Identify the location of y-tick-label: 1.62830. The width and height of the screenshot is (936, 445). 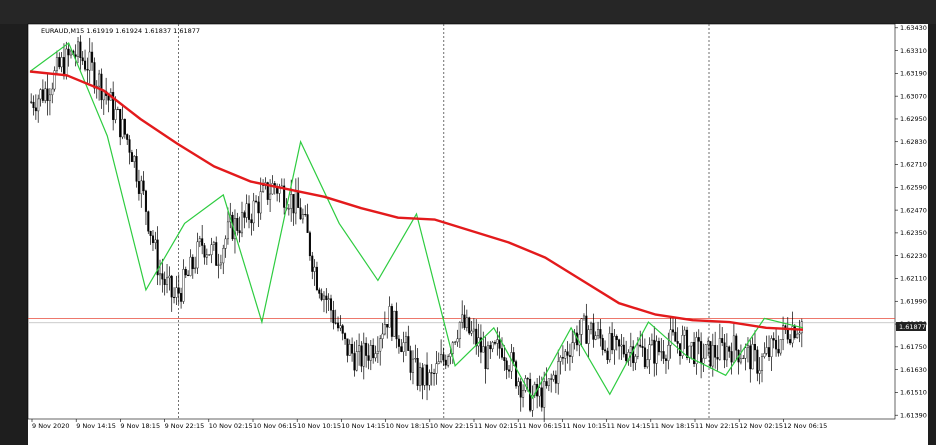
(913, 142).